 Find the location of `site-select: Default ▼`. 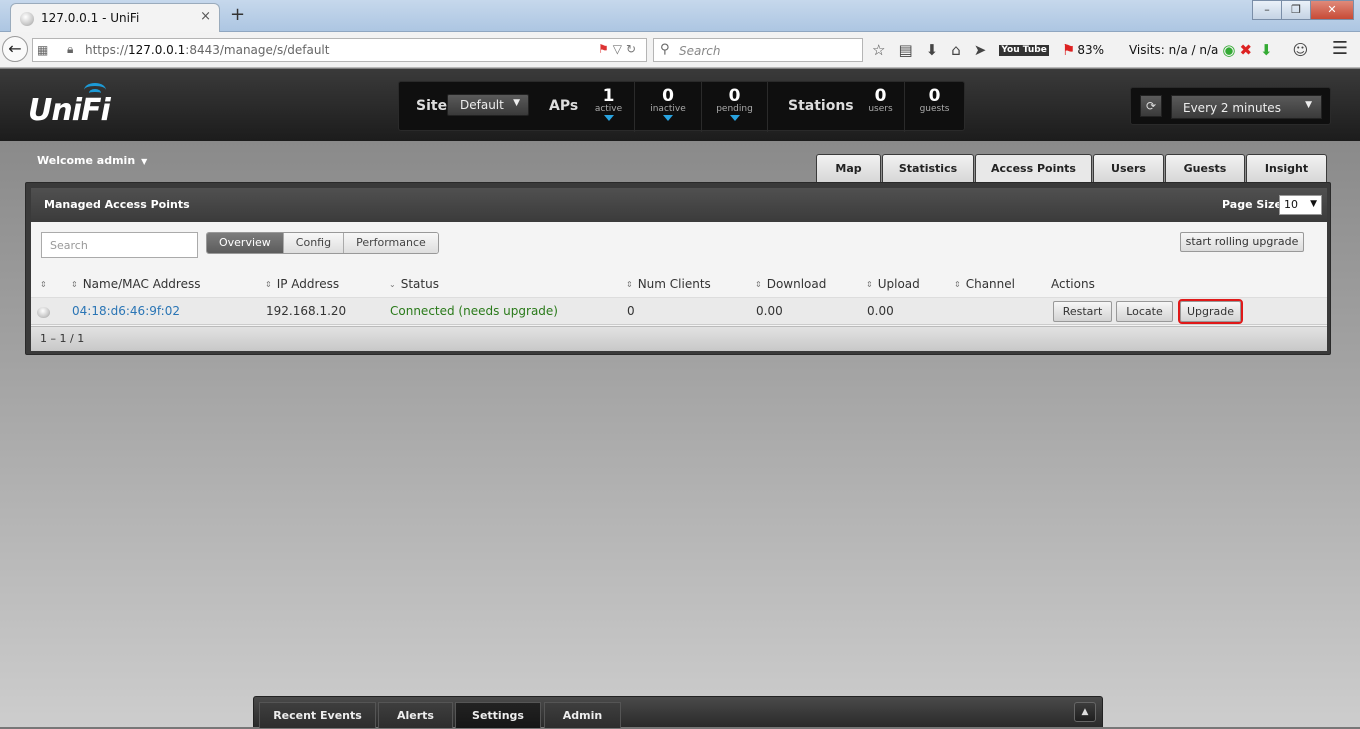

site-select: Default ▼ is located at coordinates (488, 105).